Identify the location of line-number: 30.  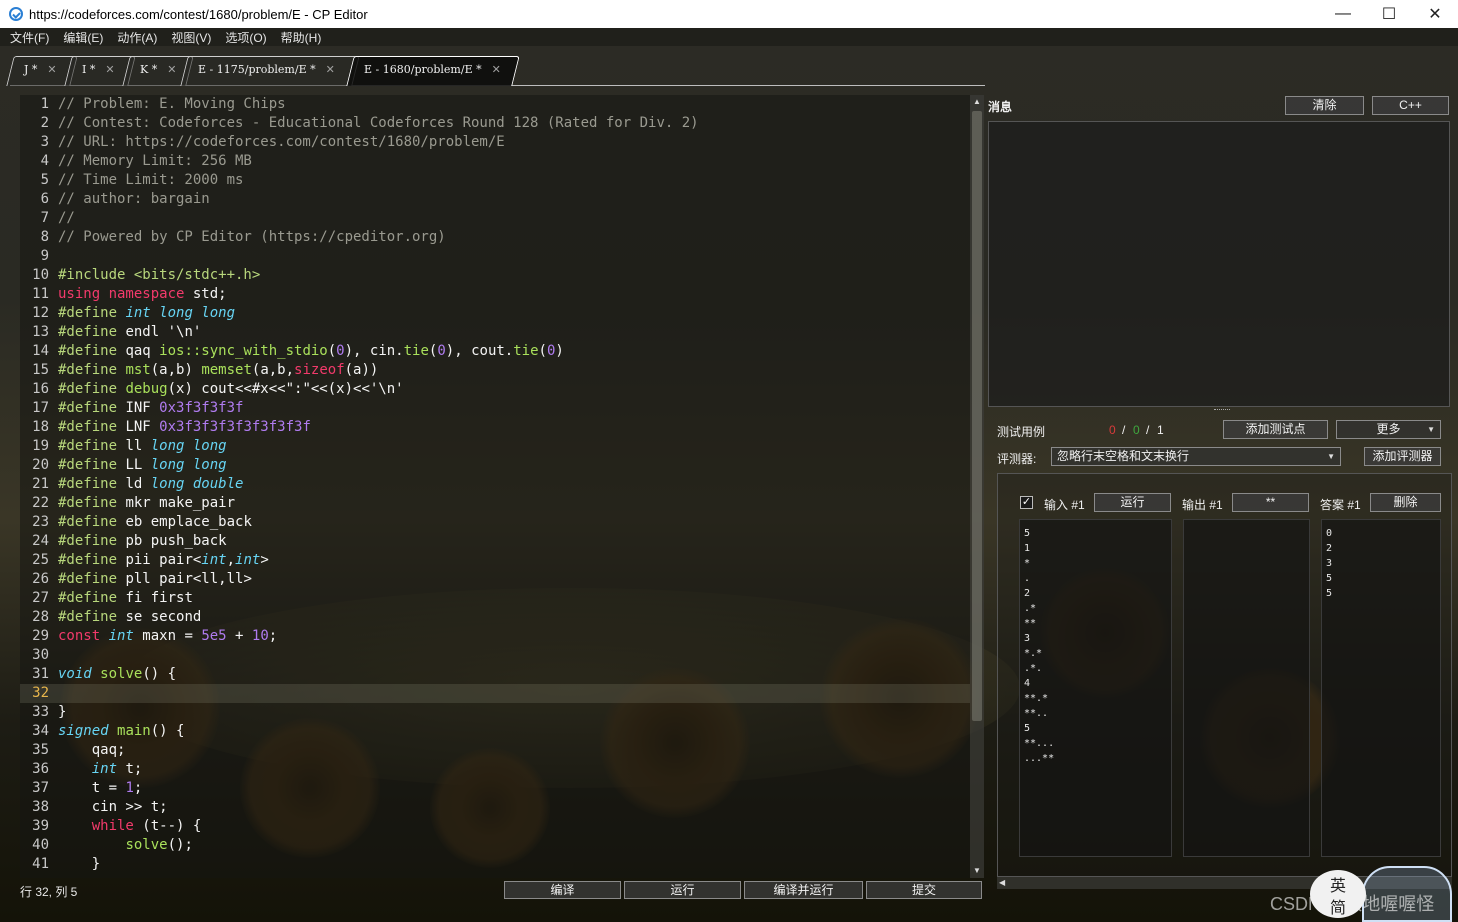
(40, 655).